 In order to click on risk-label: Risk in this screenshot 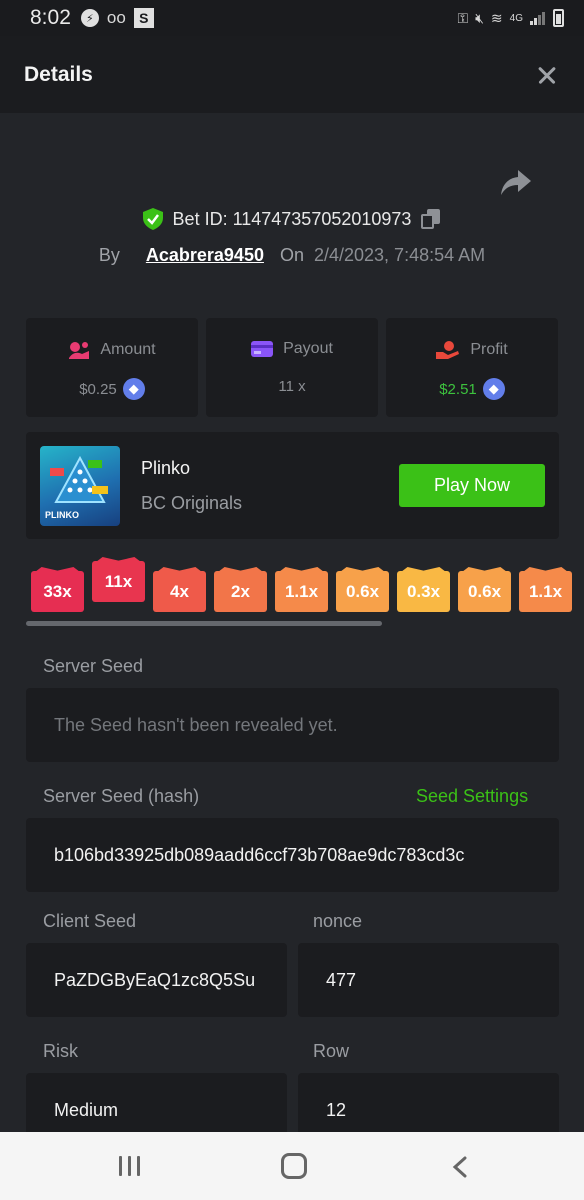, I will do `click(60, 1051)`.